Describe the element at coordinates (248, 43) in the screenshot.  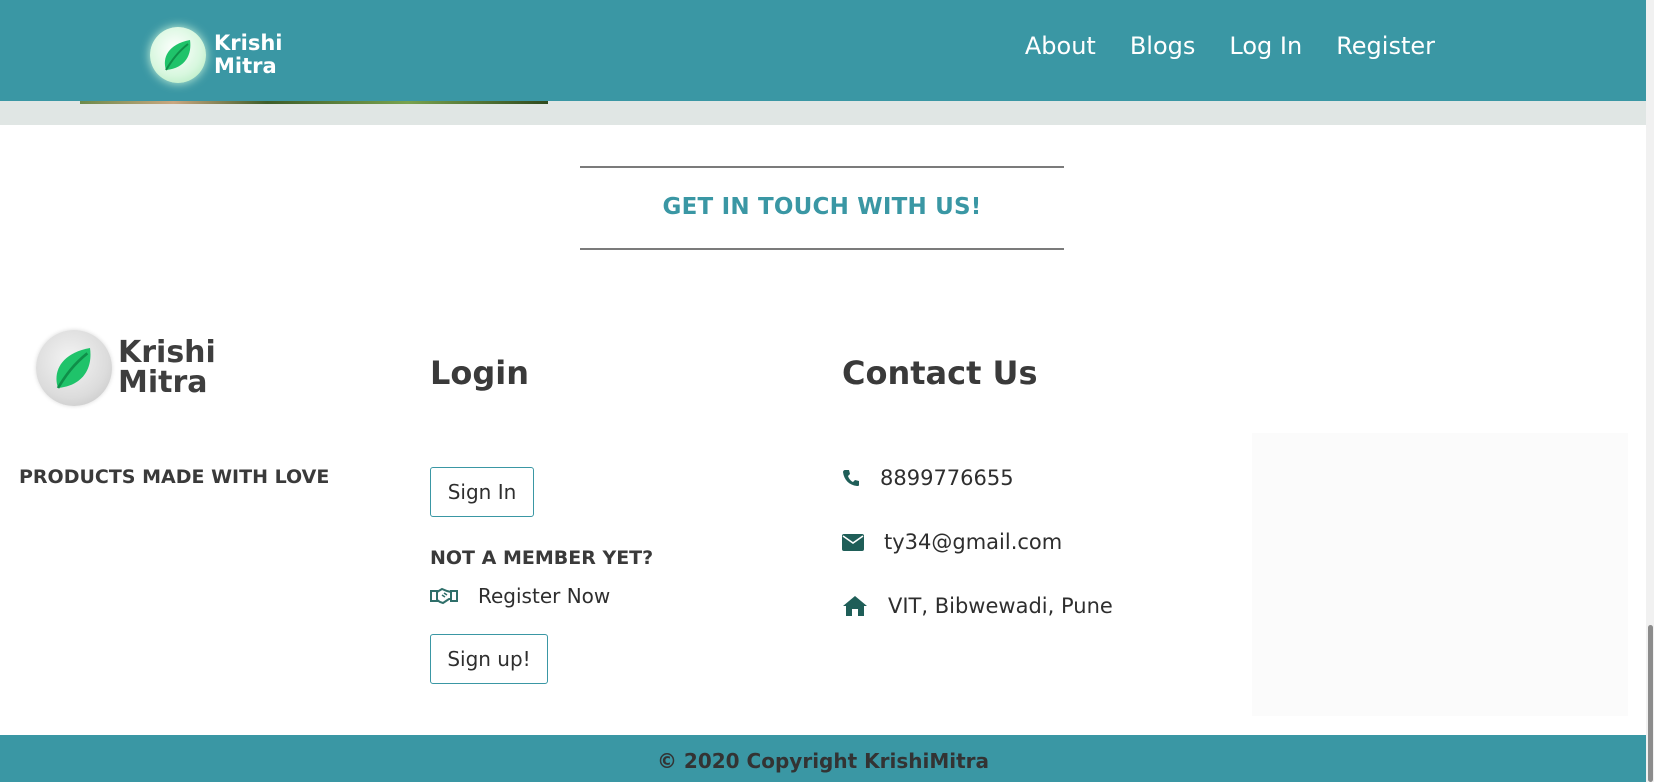
I see `brand-line-1: Krishi` at that location.